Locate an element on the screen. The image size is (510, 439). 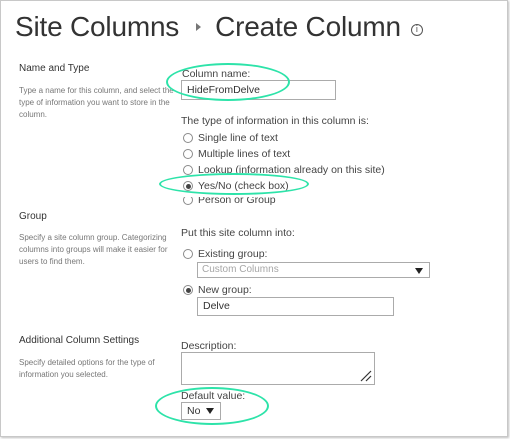
type-option-multiple-lines: Multiple lines of text is located at coordinates (236, 154).